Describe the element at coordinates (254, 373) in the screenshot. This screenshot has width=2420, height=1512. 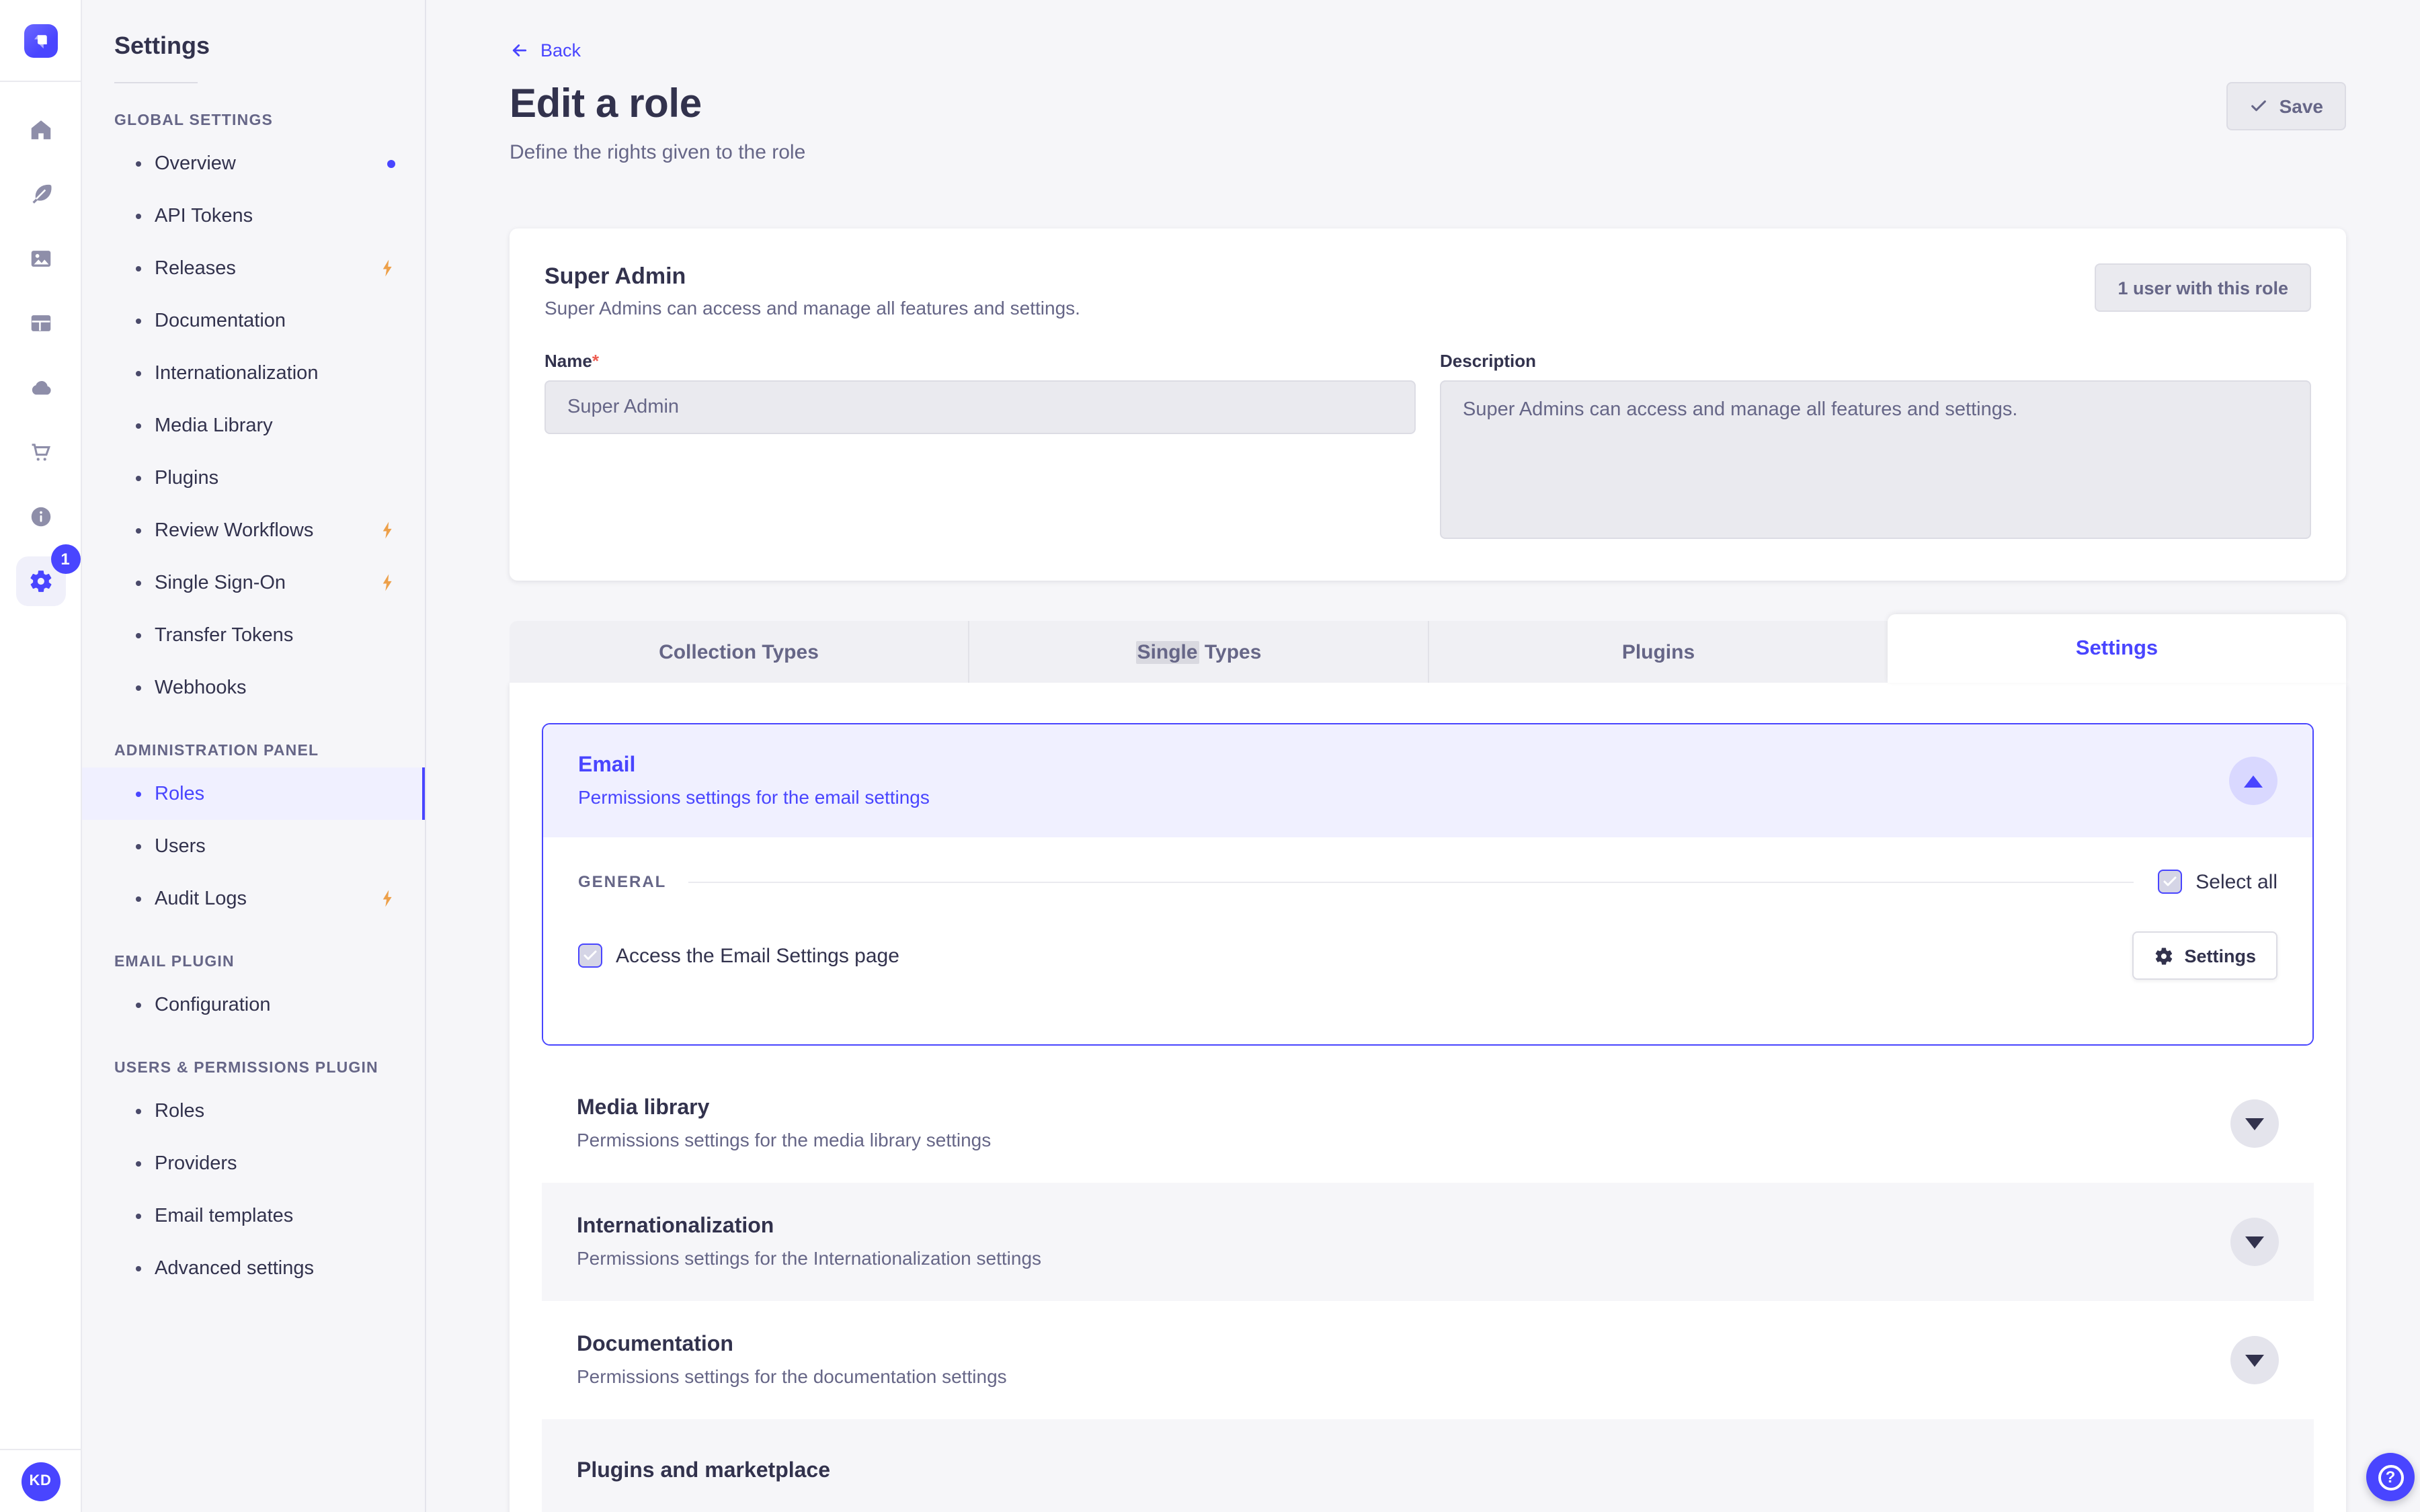
I see `sidebar-item-internationalization: Internationalization` at that location.